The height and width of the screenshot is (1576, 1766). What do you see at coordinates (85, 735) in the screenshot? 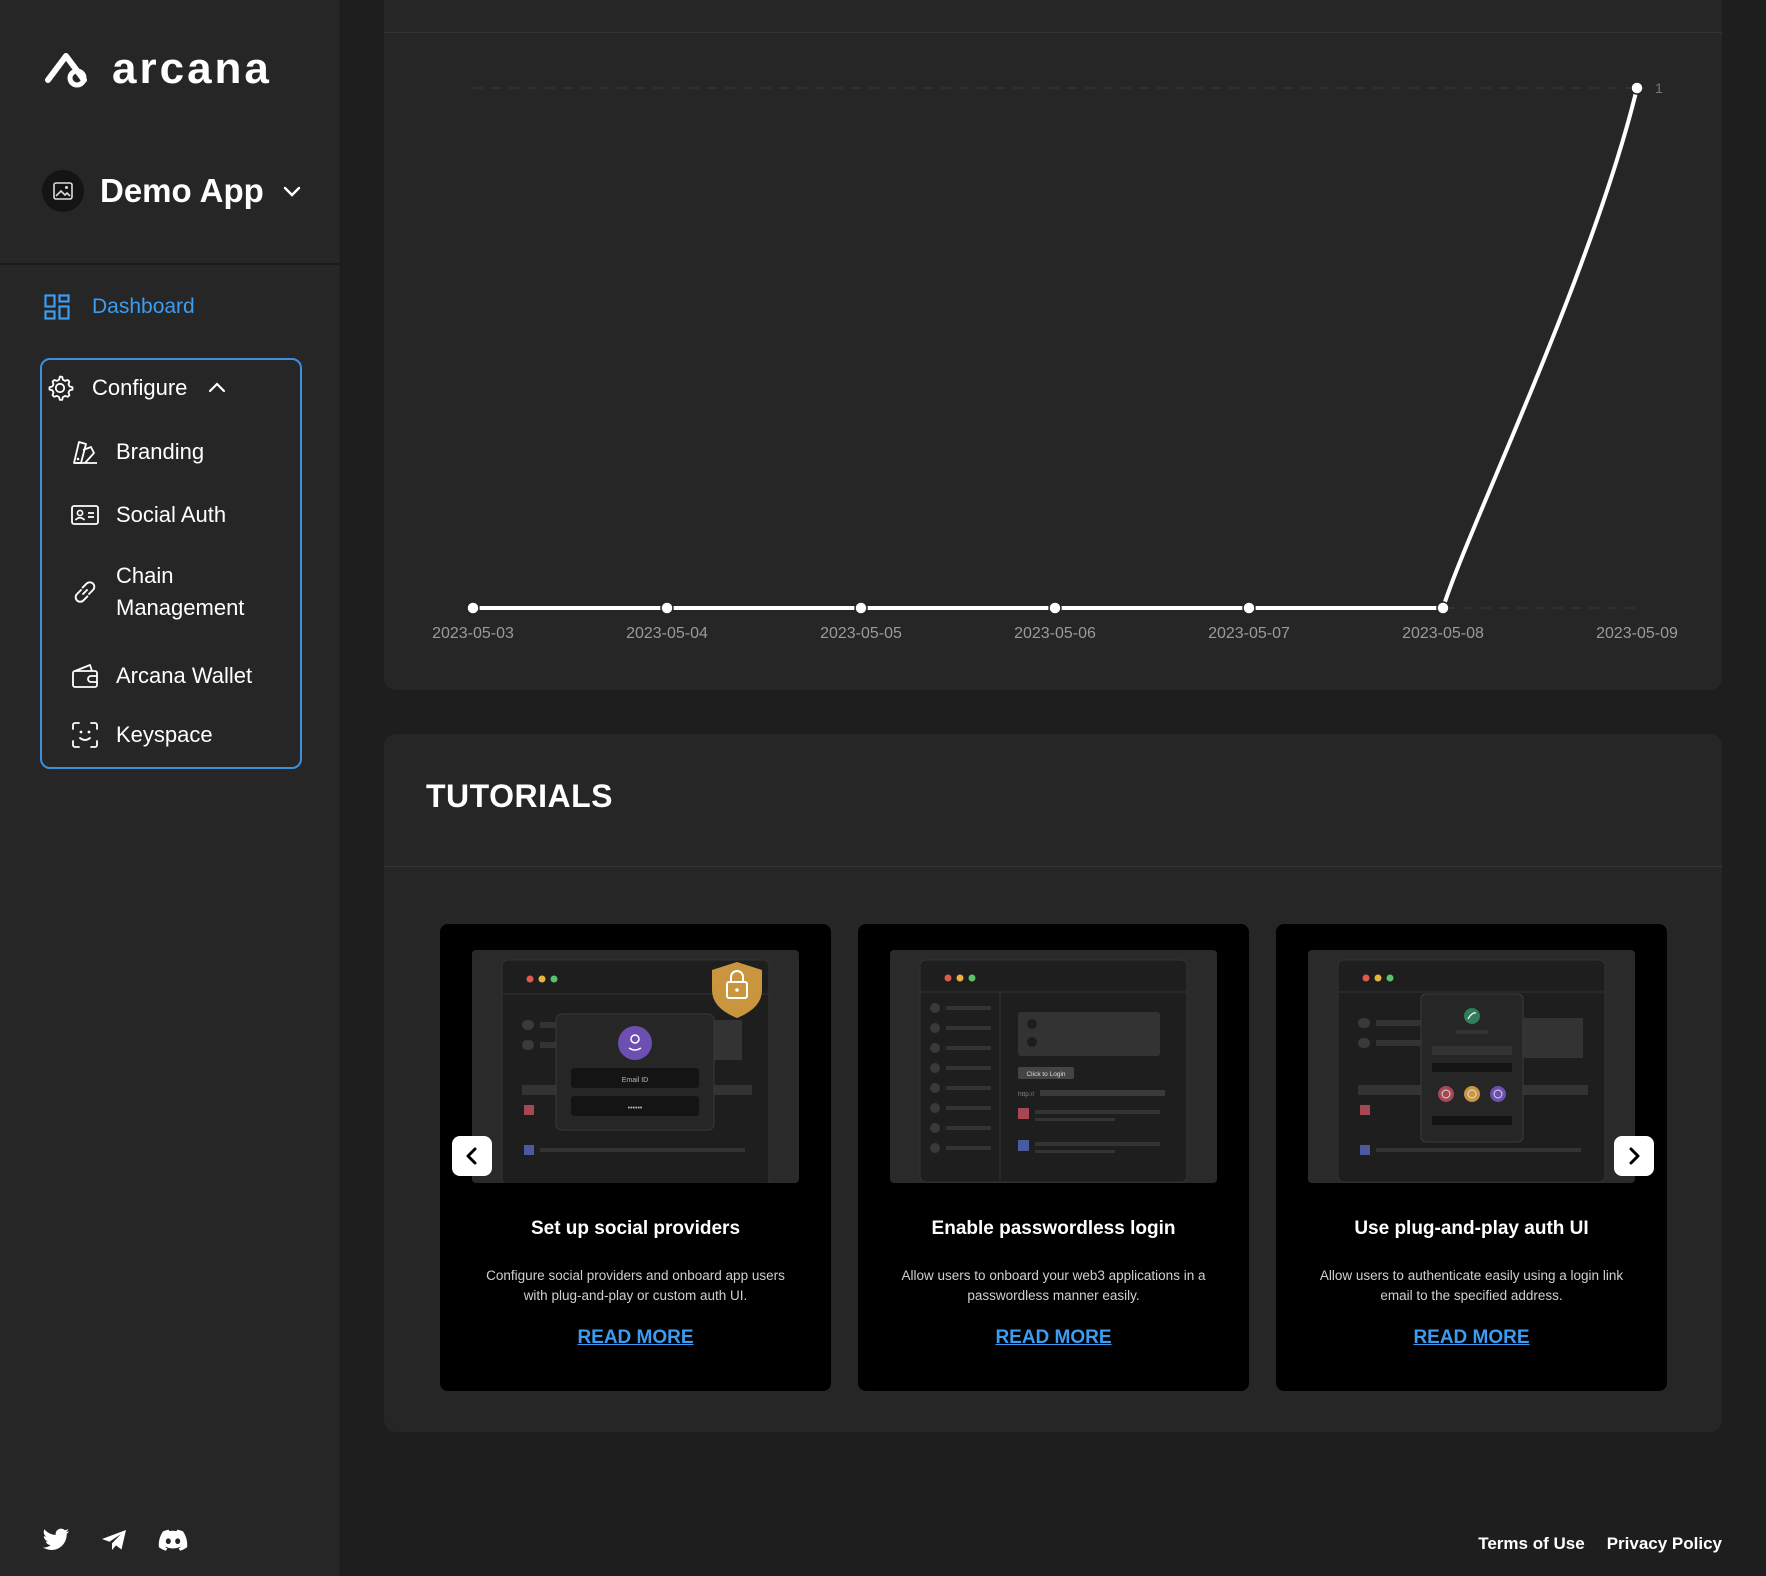
I see `face-scan-icon` at bounding box center [85, 735].